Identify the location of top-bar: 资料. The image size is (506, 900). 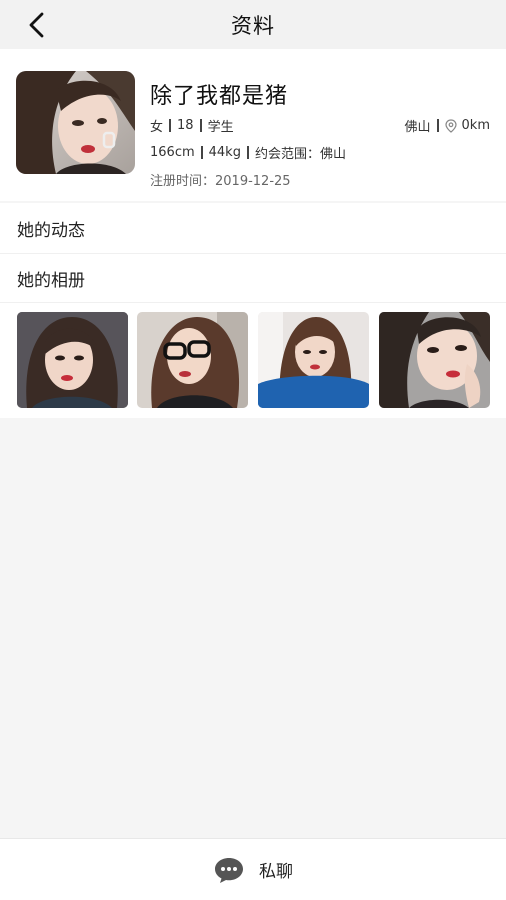
(253, 24).